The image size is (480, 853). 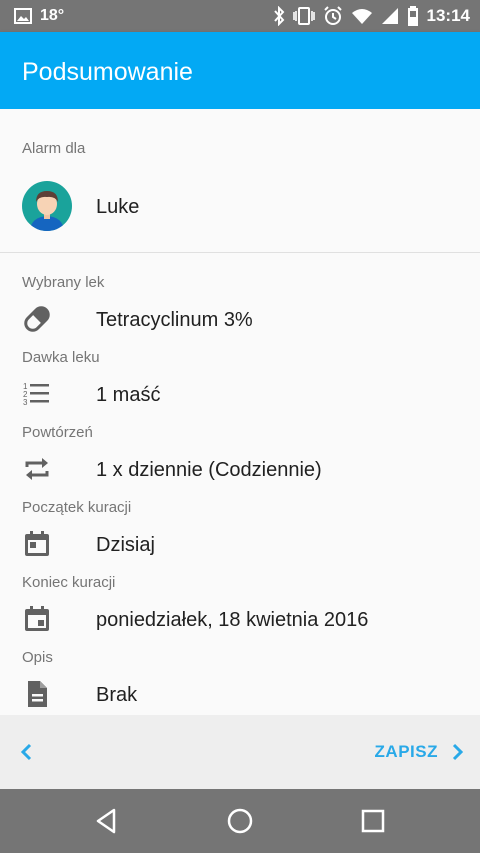 What do you see at coordinates (47, 211) in the screenshot?
I see `user-avatar-icon` at bounding box center [47, 211].